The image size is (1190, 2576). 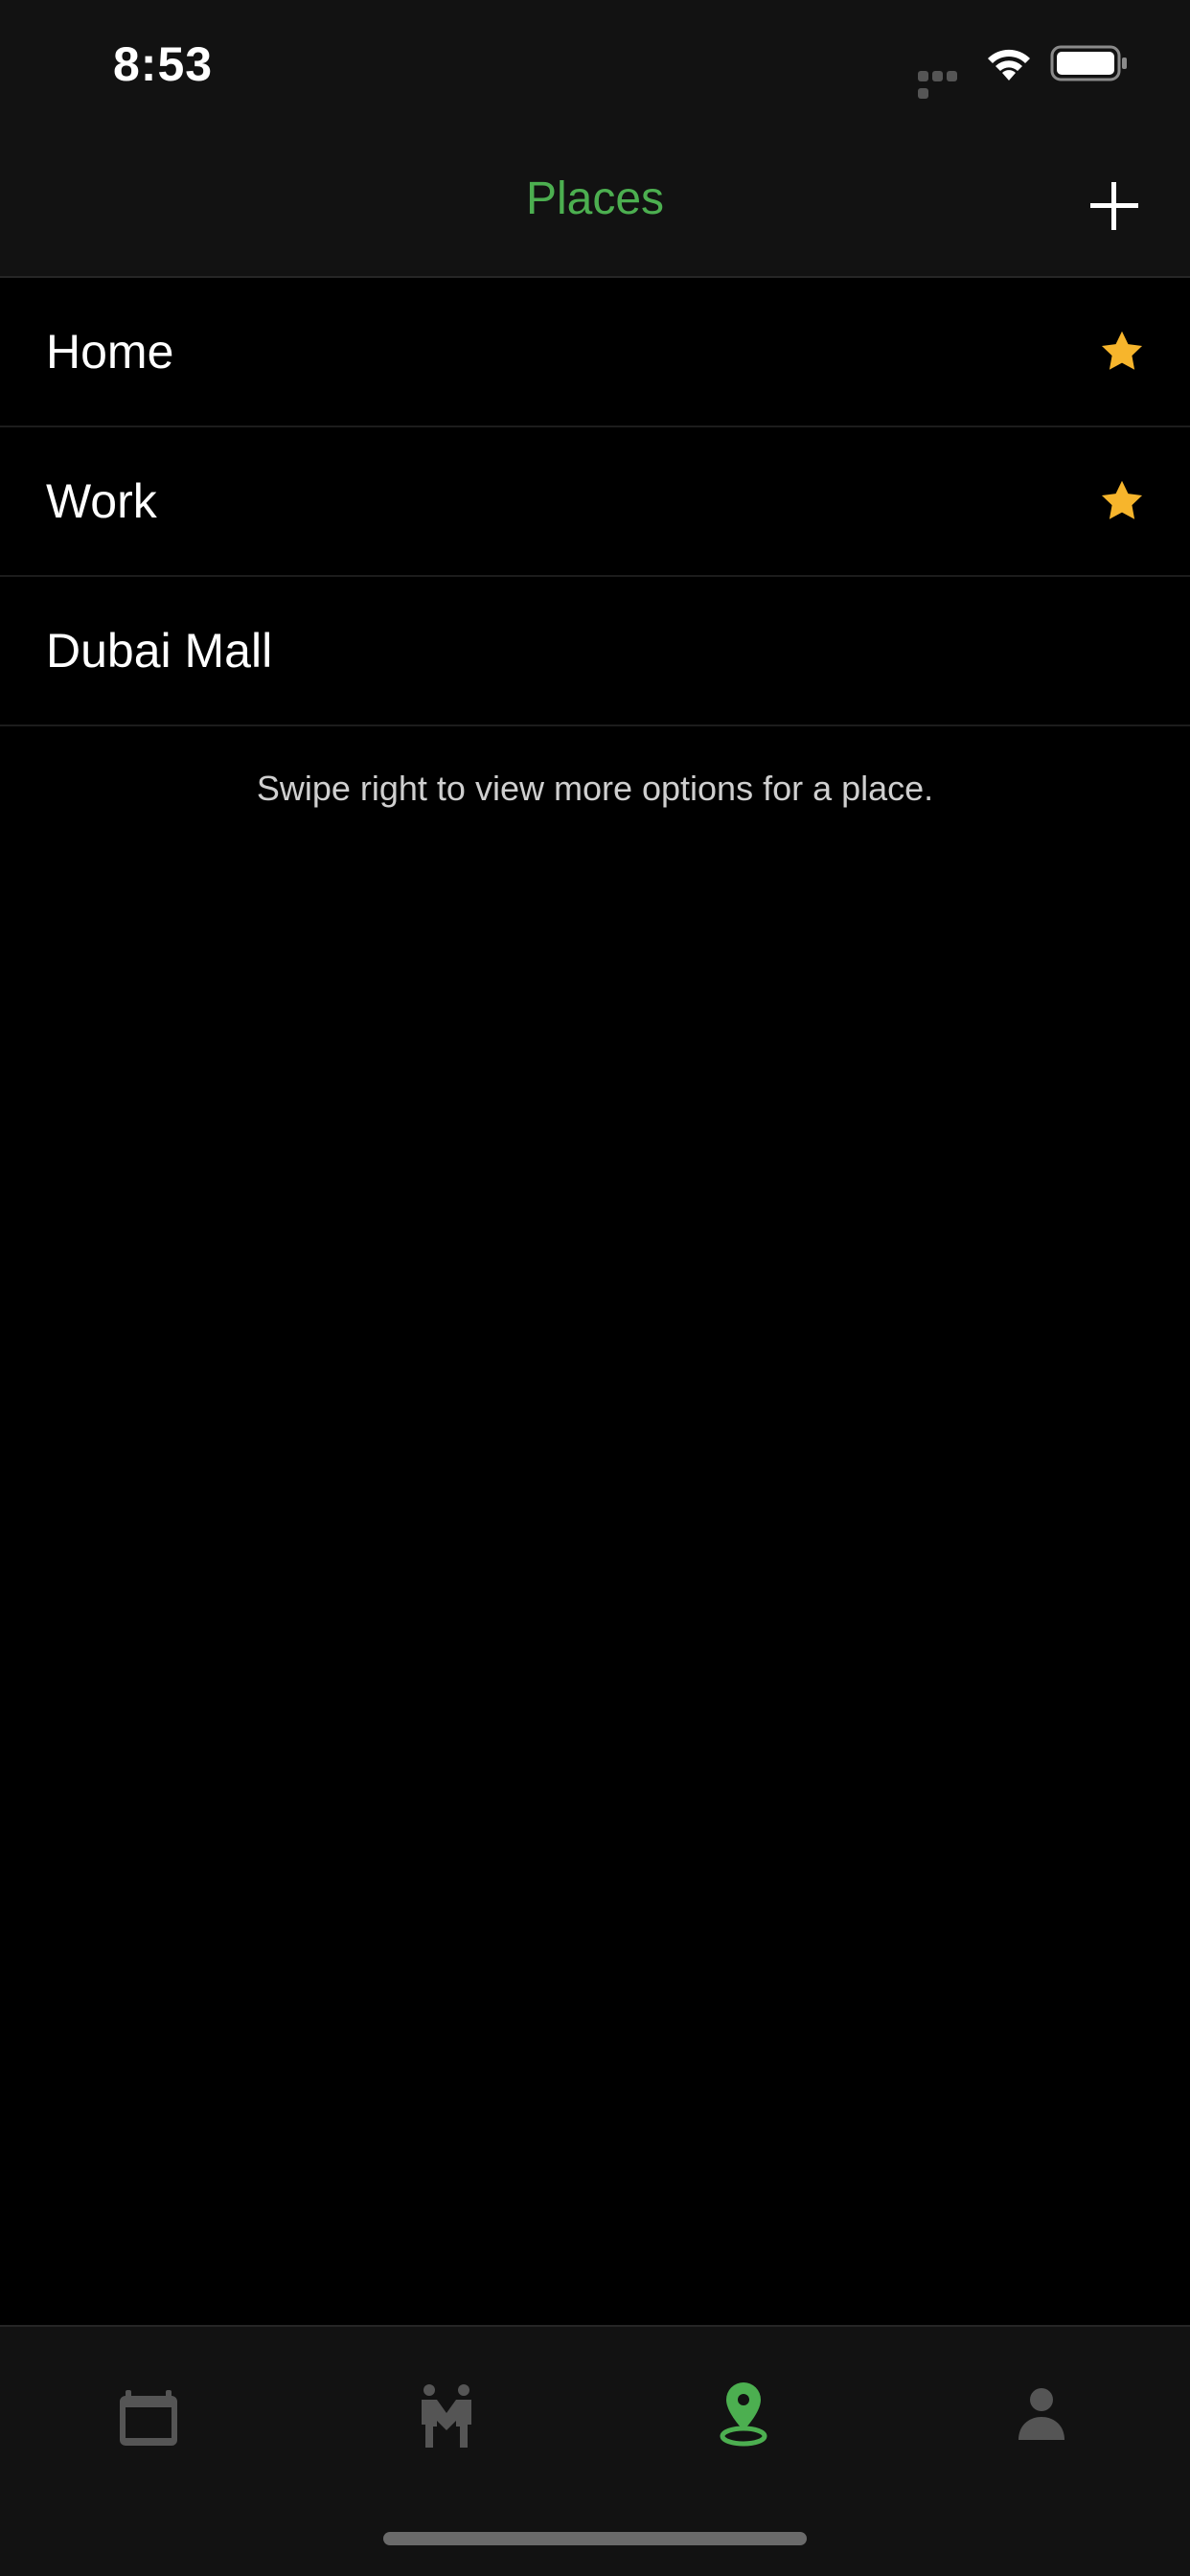 I want to click on tab-places, so click(x=744, y=2415).